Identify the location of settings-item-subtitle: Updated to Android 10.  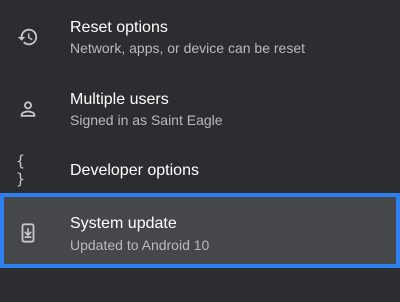
(140, 245).